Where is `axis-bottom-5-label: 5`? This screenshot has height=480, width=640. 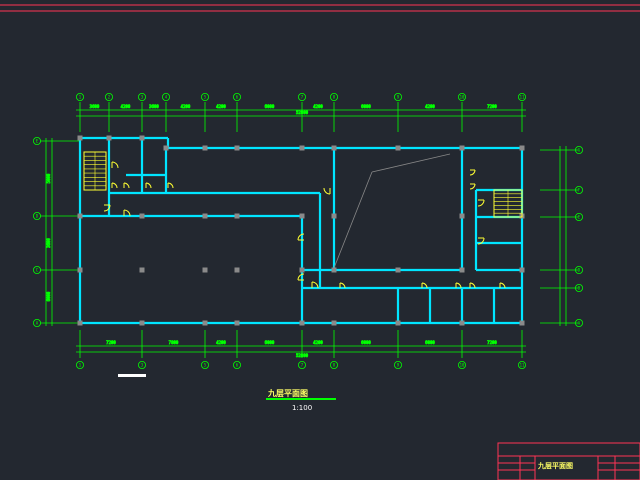 axis-bottom-5-label: 5 is located at coordinates (205, 364).